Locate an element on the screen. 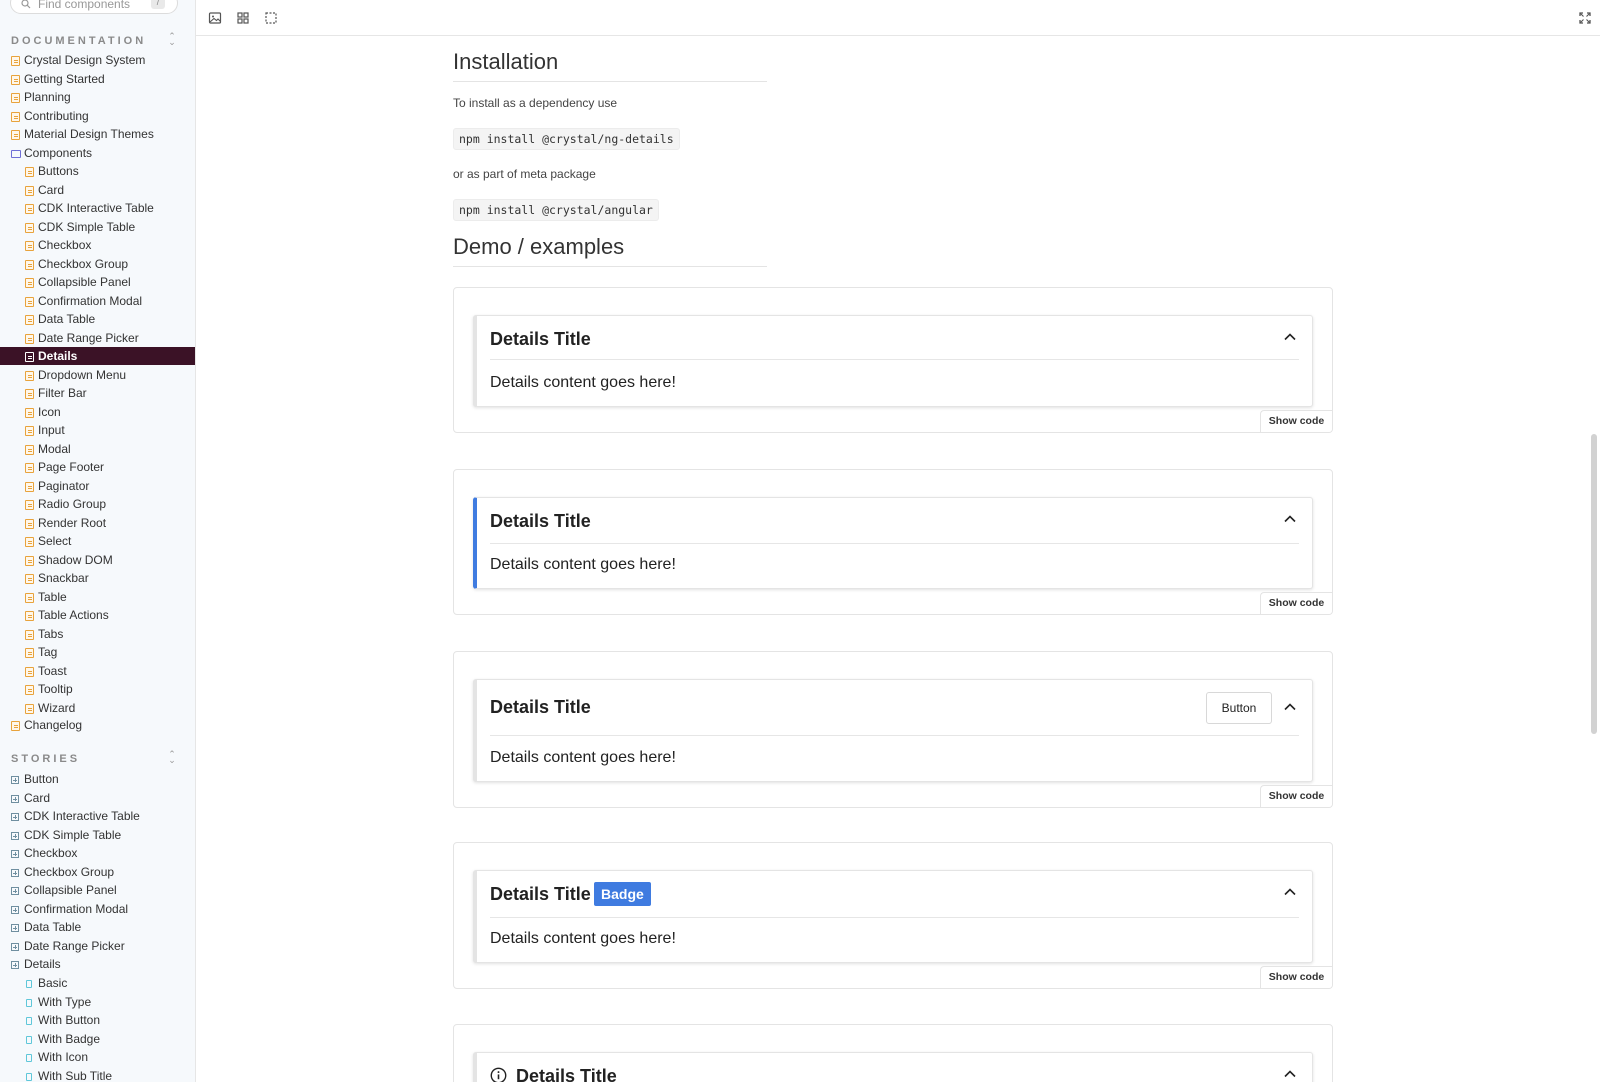 Image resolution: width=1600 pixels, height=1082 pixels. sidebar-item-label: Planning is located at coordinates (47, 97).